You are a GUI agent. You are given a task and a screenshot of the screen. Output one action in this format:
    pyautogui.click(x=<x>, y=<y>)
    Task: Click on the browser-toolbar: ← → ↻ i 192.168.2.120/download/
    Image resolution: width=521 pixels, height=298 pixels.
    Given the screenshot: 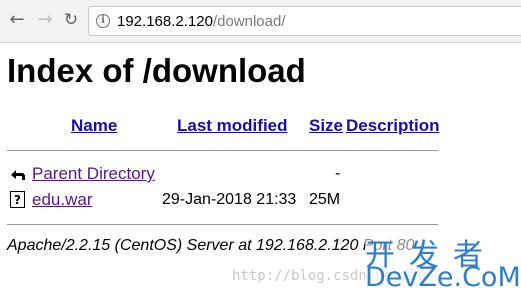 What is the action you would take?
    pyautogui.click(x=260, y=21)
    